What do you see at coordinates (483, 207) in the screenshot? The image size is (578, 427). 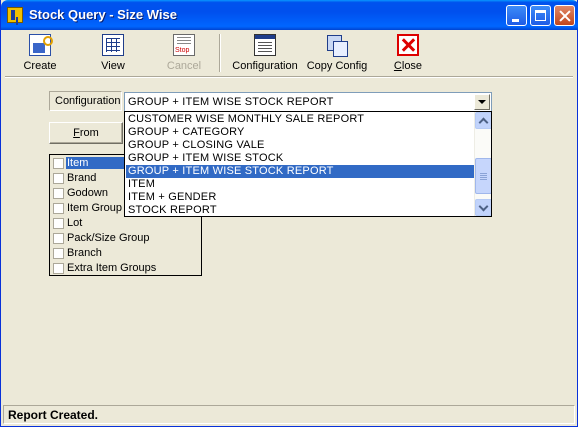 I see `scroll-down-button` at bounding box center [483, 207].